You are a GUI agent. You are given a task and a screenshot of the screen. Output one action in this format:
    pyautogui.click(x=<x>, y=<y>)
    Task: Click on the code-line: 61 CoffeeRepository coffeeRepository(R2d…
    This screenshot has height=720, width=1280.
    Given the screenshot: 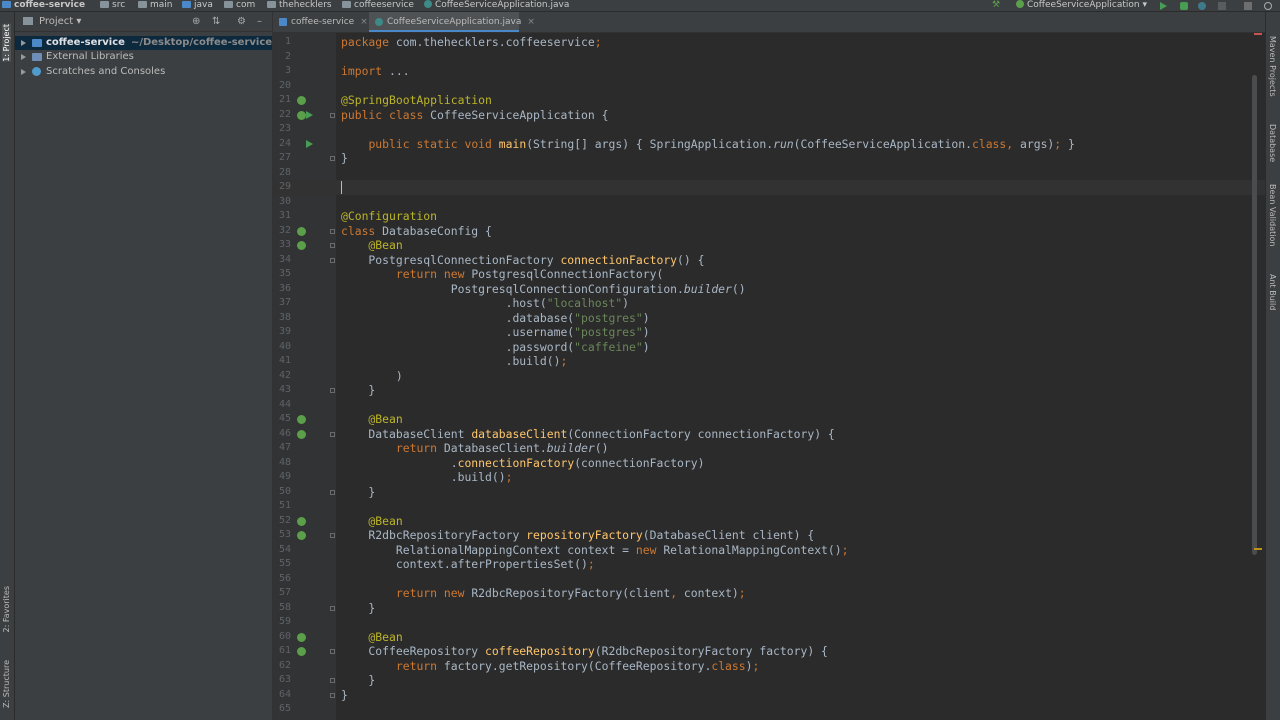 What is the action you would take?
    pyautogui.click(x=769, y=651)
    